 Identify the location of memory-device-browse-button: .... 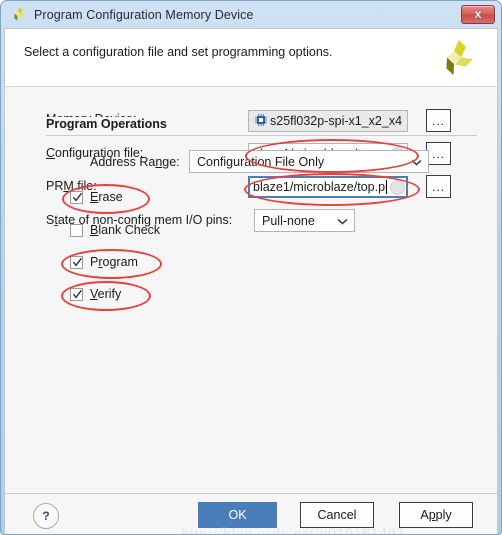
(438, 120).